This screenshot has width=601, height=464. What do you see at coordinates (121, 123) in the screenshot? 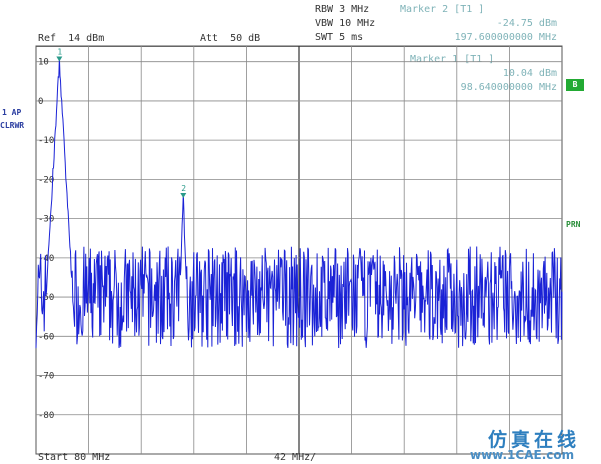
I see `marker-layer: 12` at bounding box center [121, 123].